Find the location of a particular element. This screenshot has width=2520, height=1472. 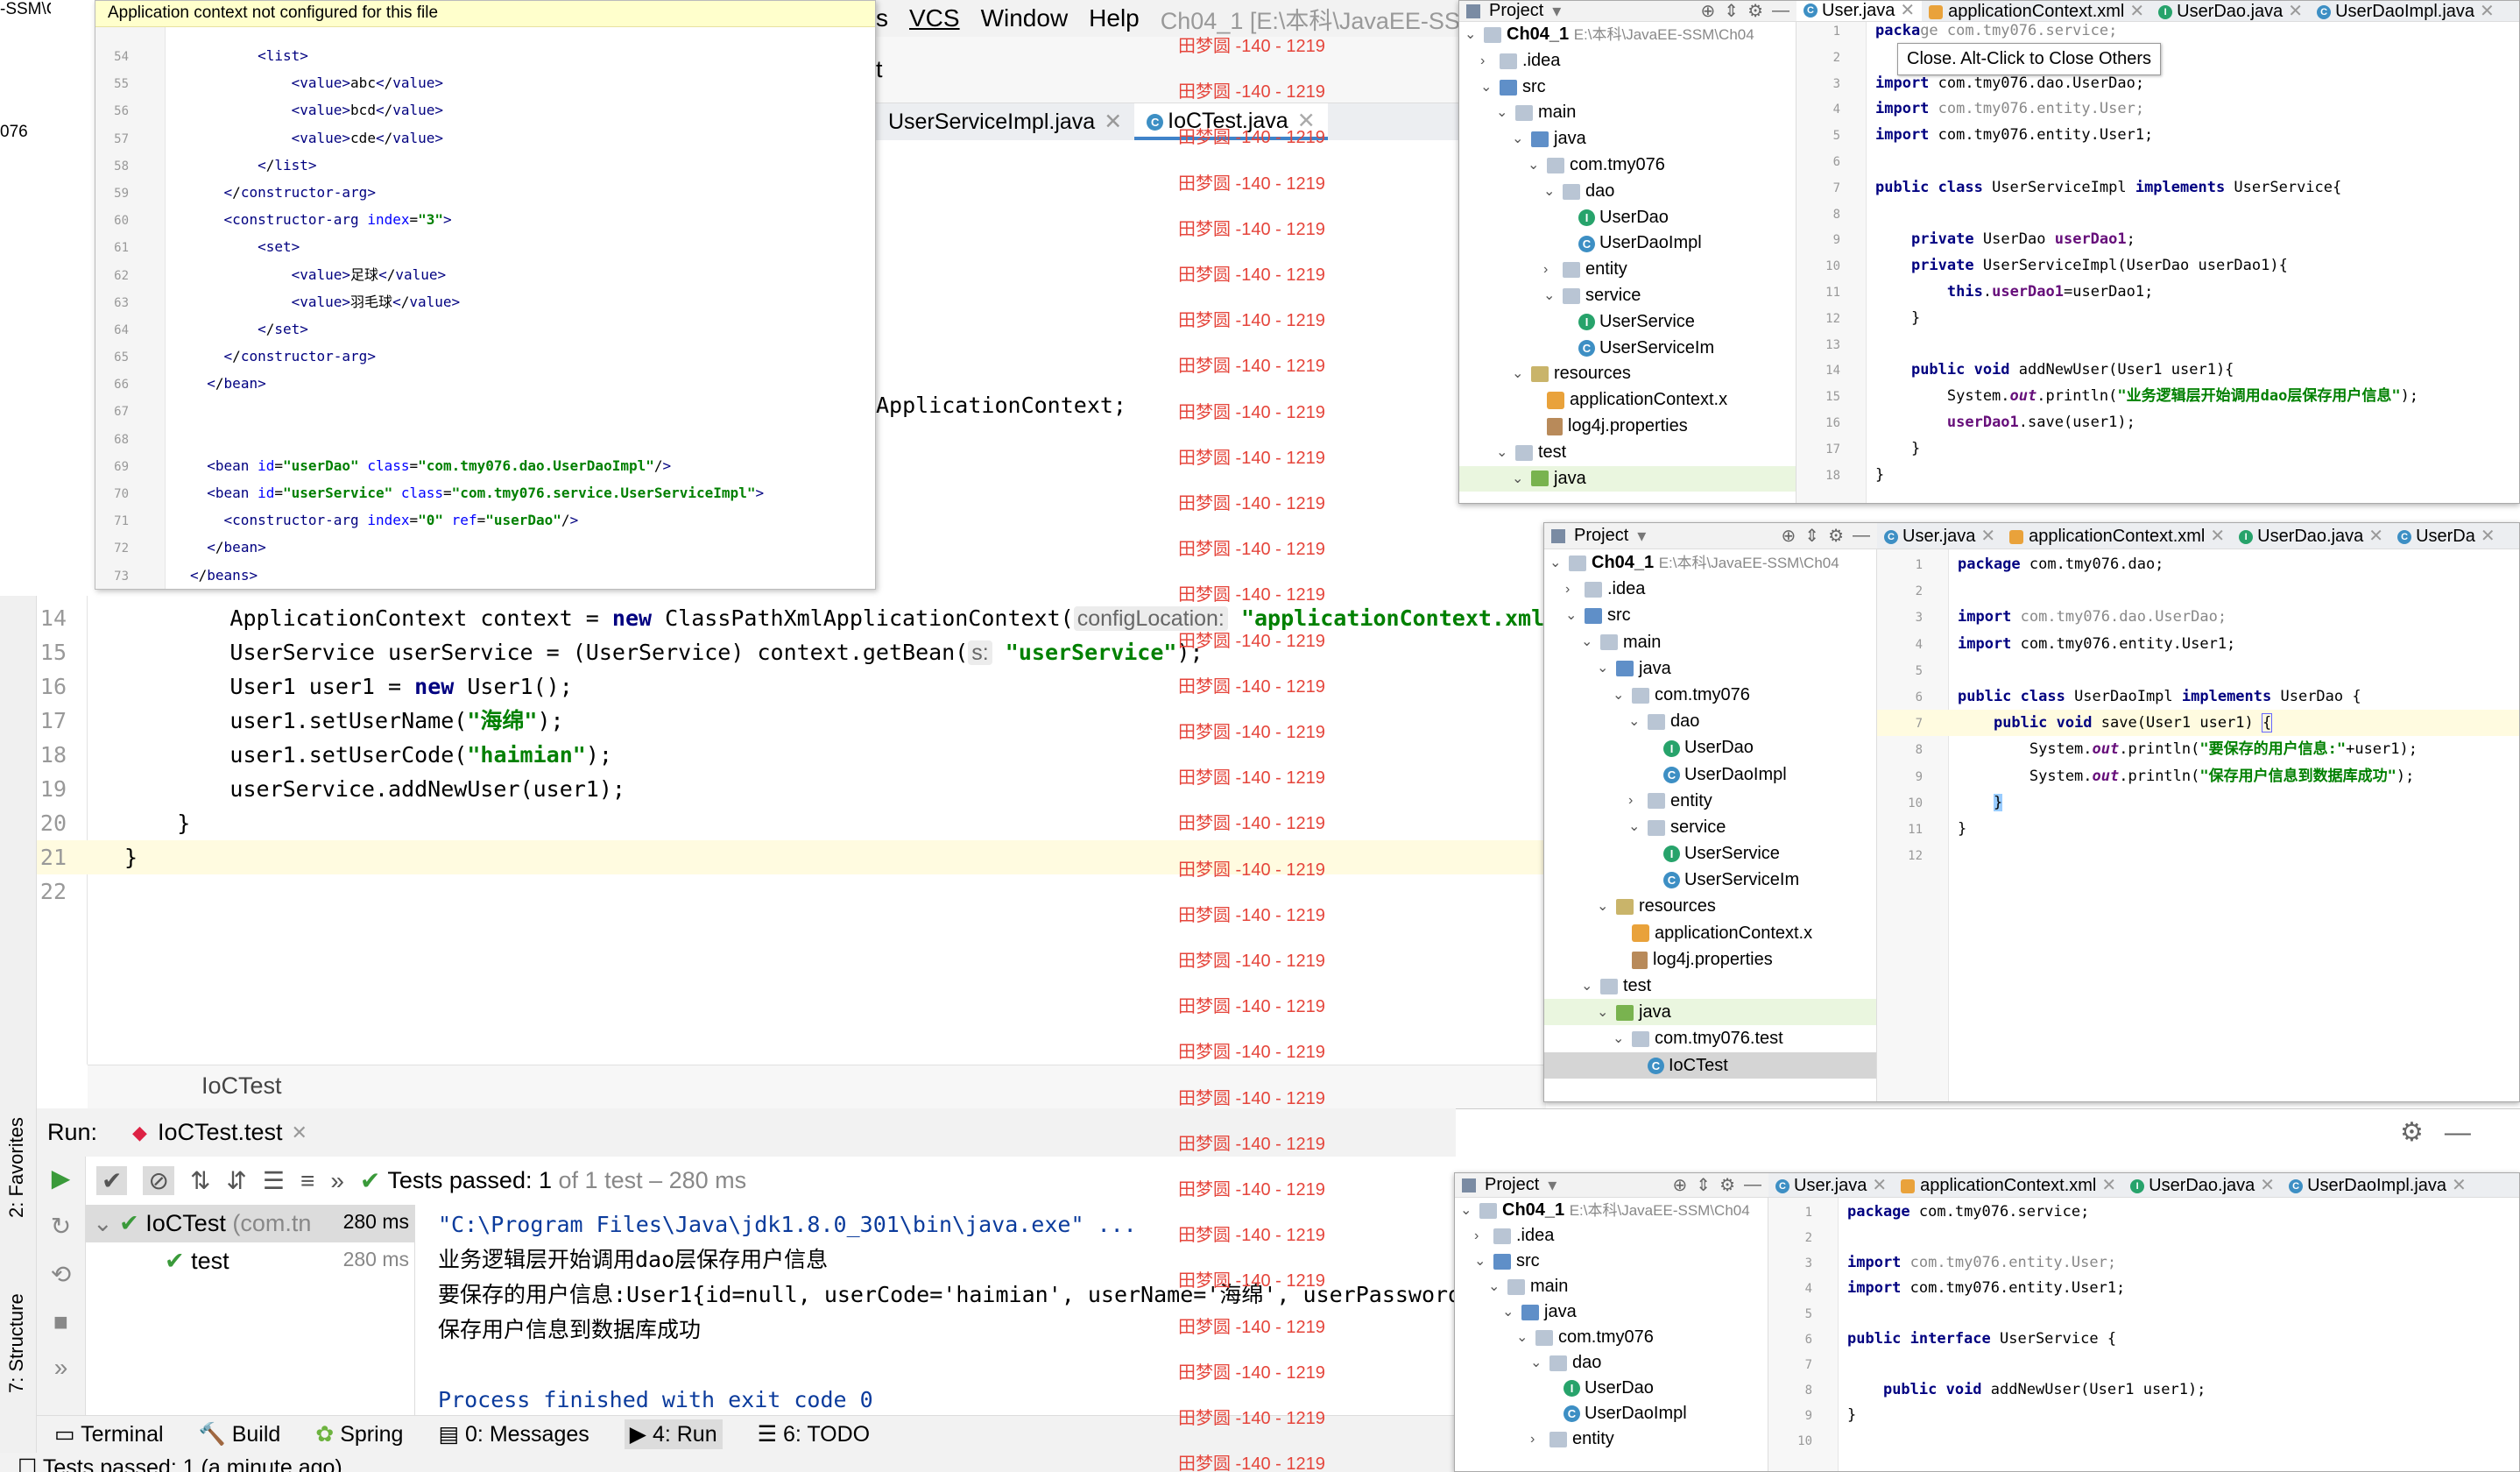

run-config-tab: IoCTest.test is located at coordinates (220, 1132).